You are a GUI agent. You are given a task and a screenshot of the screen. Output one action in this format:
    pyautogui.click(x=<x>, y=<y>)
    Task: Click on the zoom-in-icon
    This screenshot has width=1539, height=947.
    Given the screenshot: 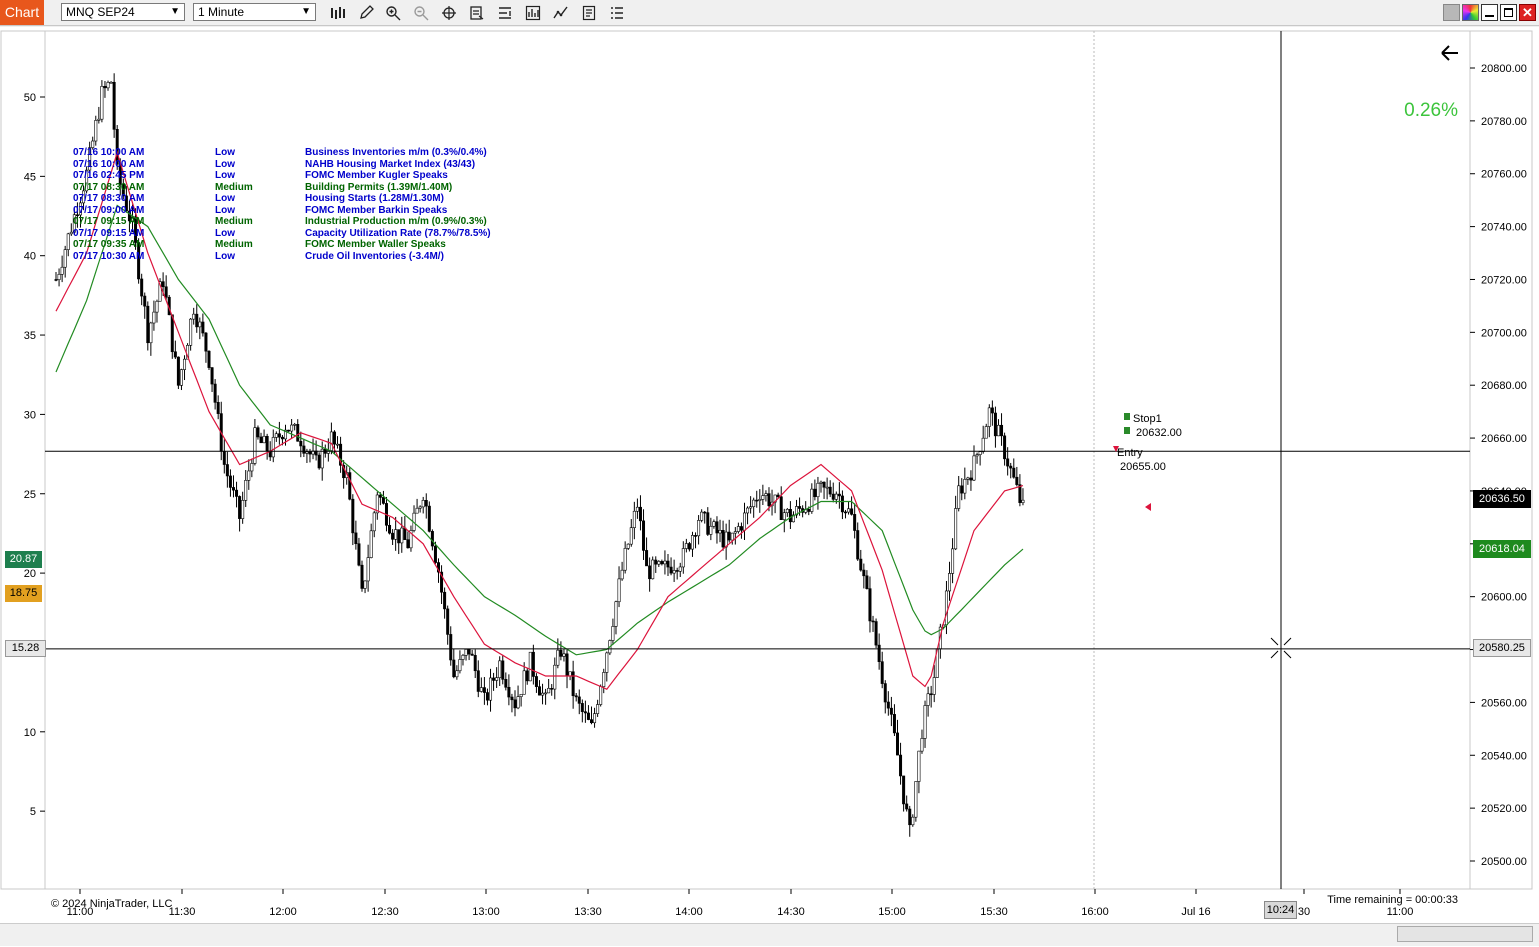 What is the action you would take?
    pyautogui.click(x=393, y=12)
    